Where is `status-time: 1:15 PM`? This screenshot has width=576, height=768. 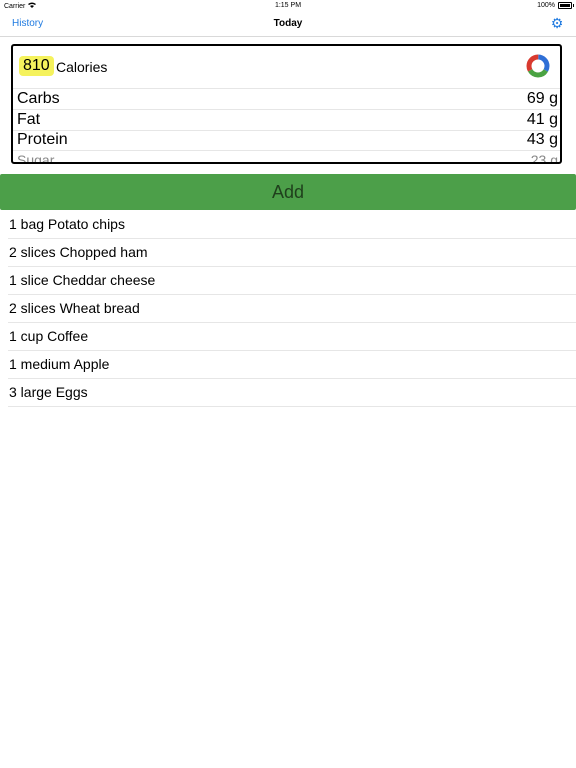 status-time: 1:15 PM is located at coordinates (288, 5).